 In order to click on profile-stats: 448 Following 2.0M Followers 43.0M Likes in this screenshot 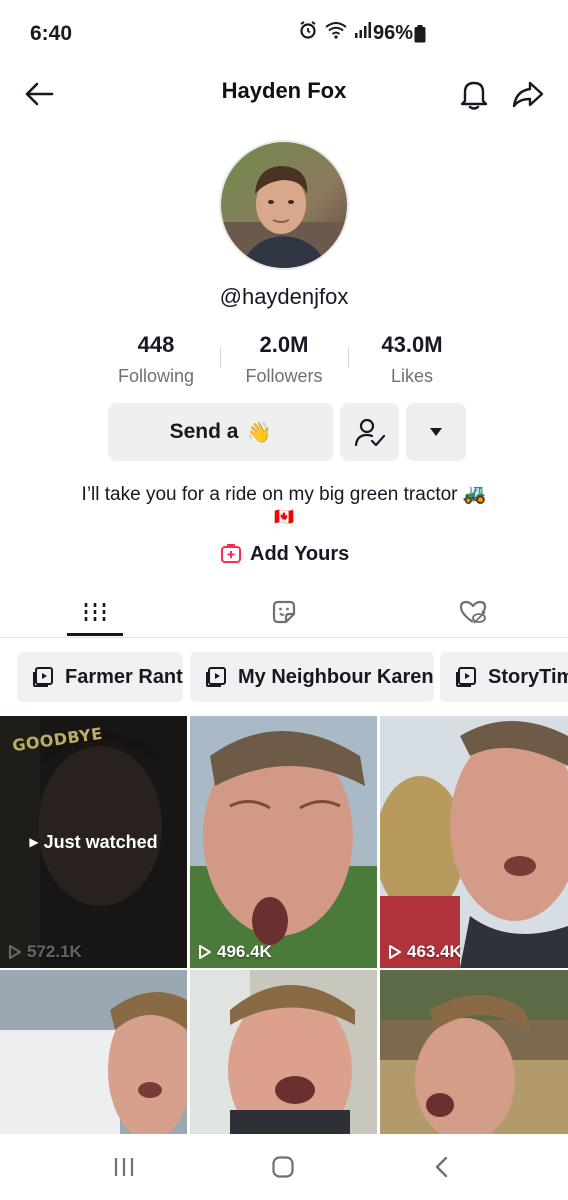, I will do `click(284, 360)`.